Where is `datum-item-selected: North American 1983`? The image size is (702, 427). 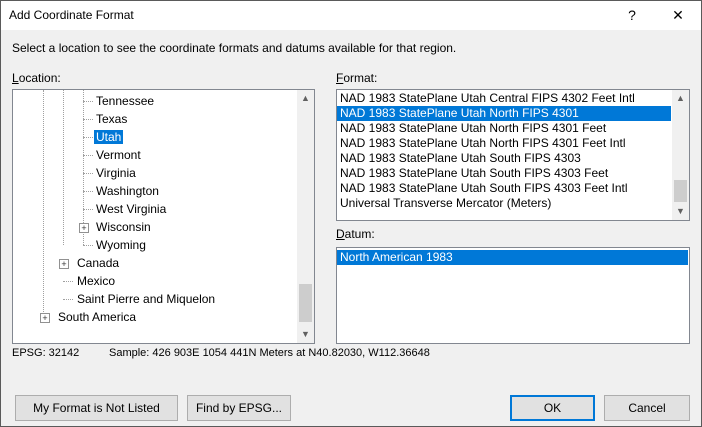 datum-item-selected: North American 1983 is located at coordinates (512, 257).